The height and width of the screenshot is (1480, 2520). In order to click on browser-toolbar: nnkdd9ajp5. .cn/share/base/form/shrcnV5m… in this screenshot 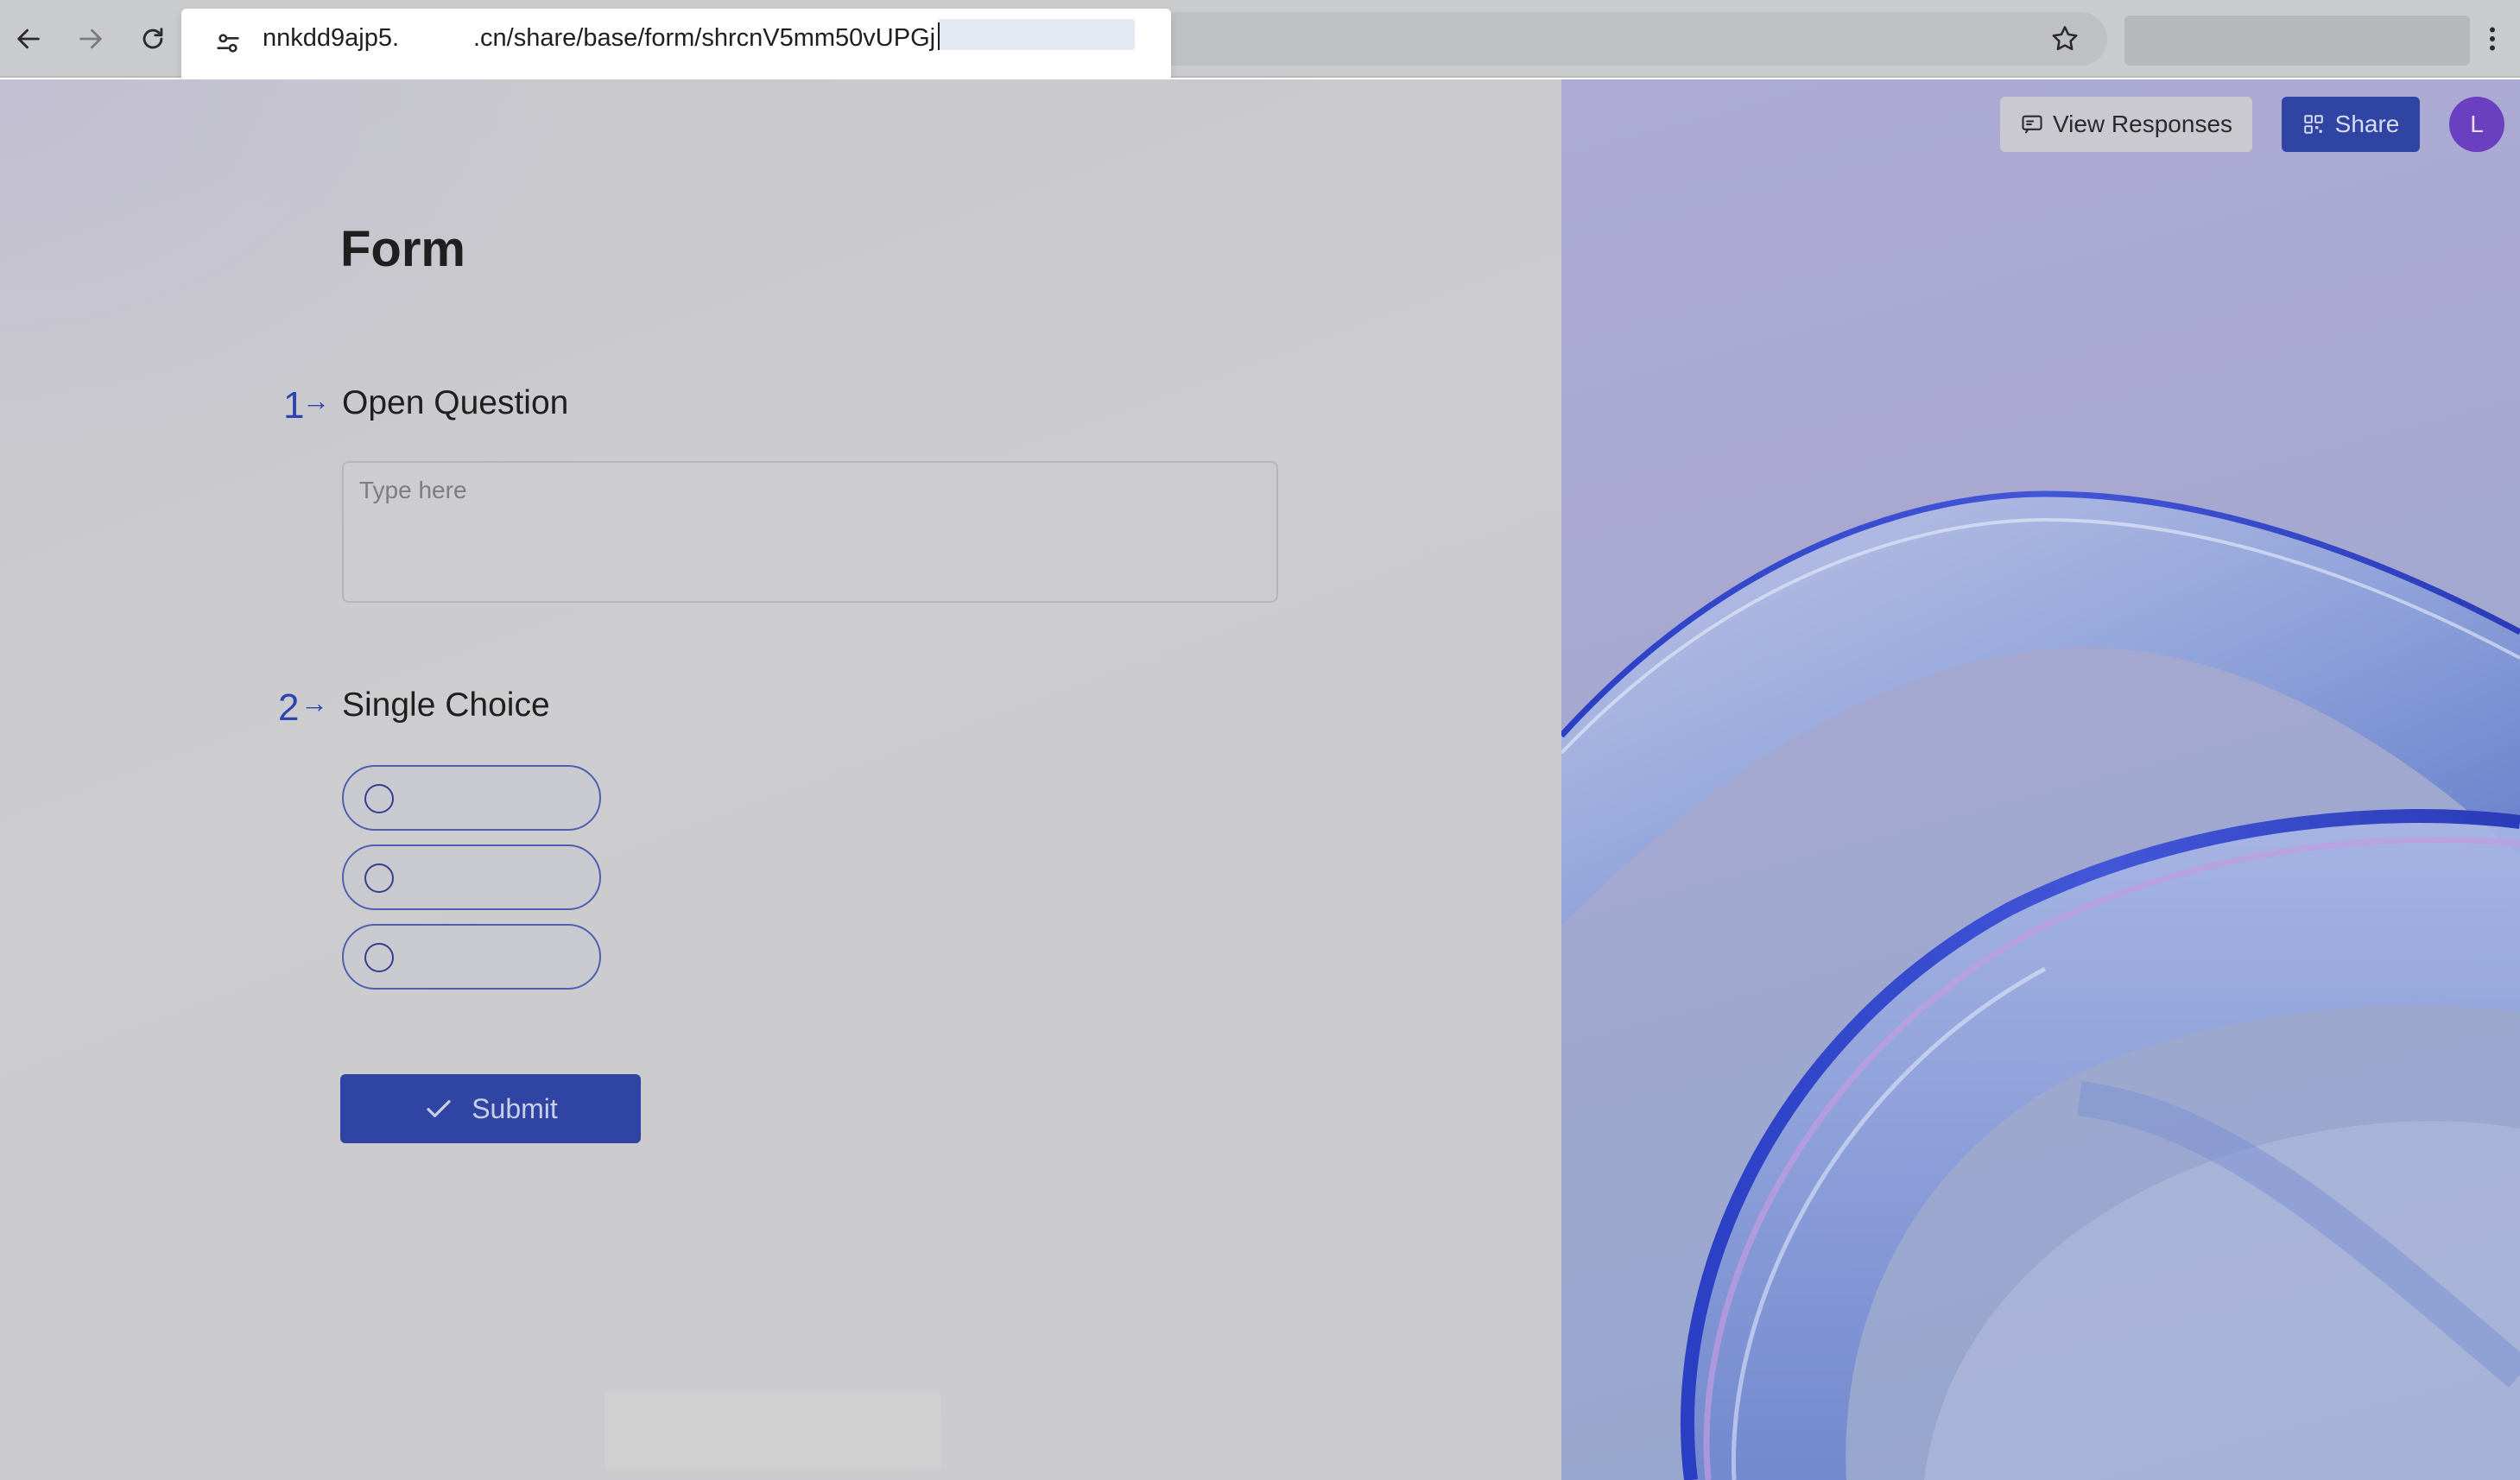, I will do `click(1260, 47)`.